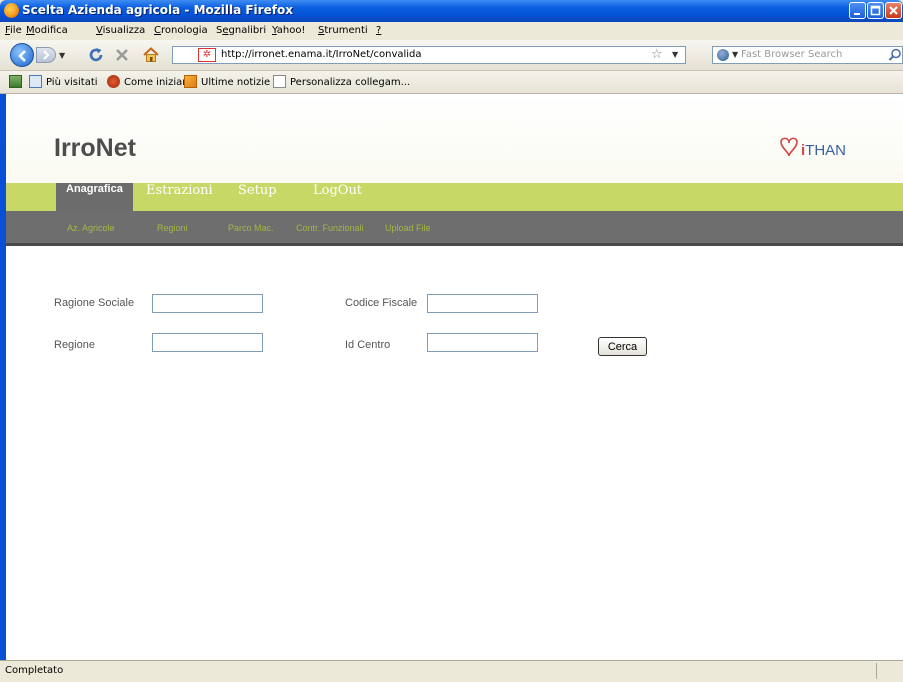 Image resolution: width=903 pixels, height=682 pixels. What do you see at coordinates (657, 54) in the screenshot?
I see `bookmark-star-icon: ☆` at bounding box center [657, 54].